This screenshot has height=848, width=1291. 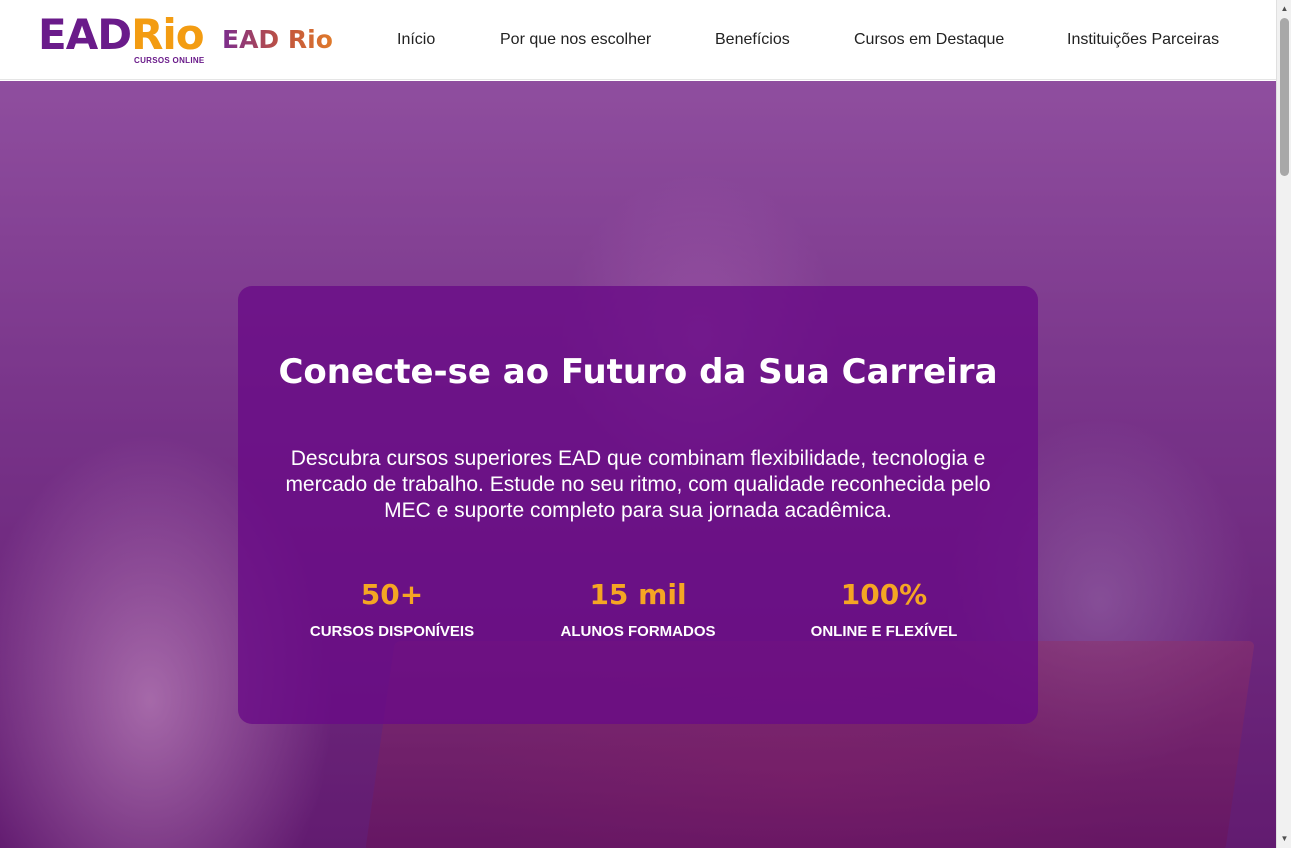 What do you see at coordinates (638, 631) in the screenshot?
I see `stat-label: ALUNOS FORMADOS` at bounding box center [638, 631].